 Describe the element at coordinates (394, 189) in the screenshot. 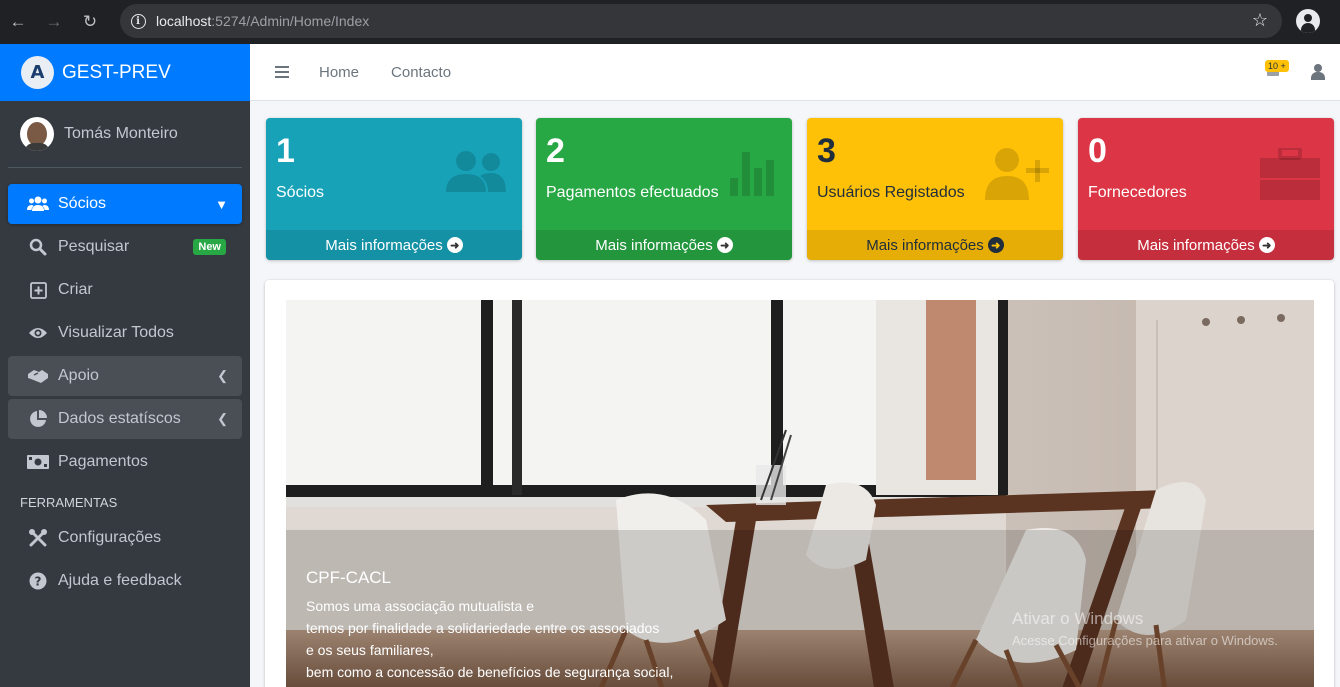

I see `stat-box-socios: 1 Sócios Mais informações ➜` at that location.